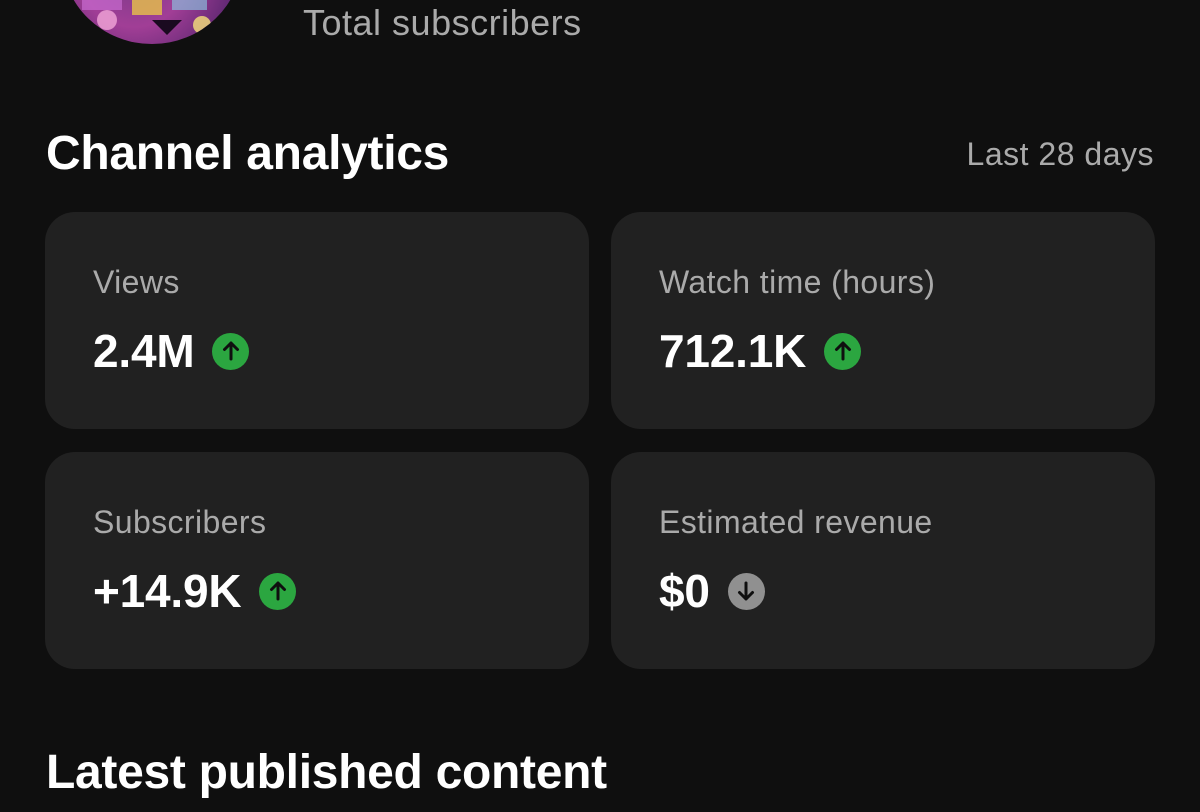 This screenshot has width=1200, height=812. I want to click on metric-value: $0, so click(684, 591).